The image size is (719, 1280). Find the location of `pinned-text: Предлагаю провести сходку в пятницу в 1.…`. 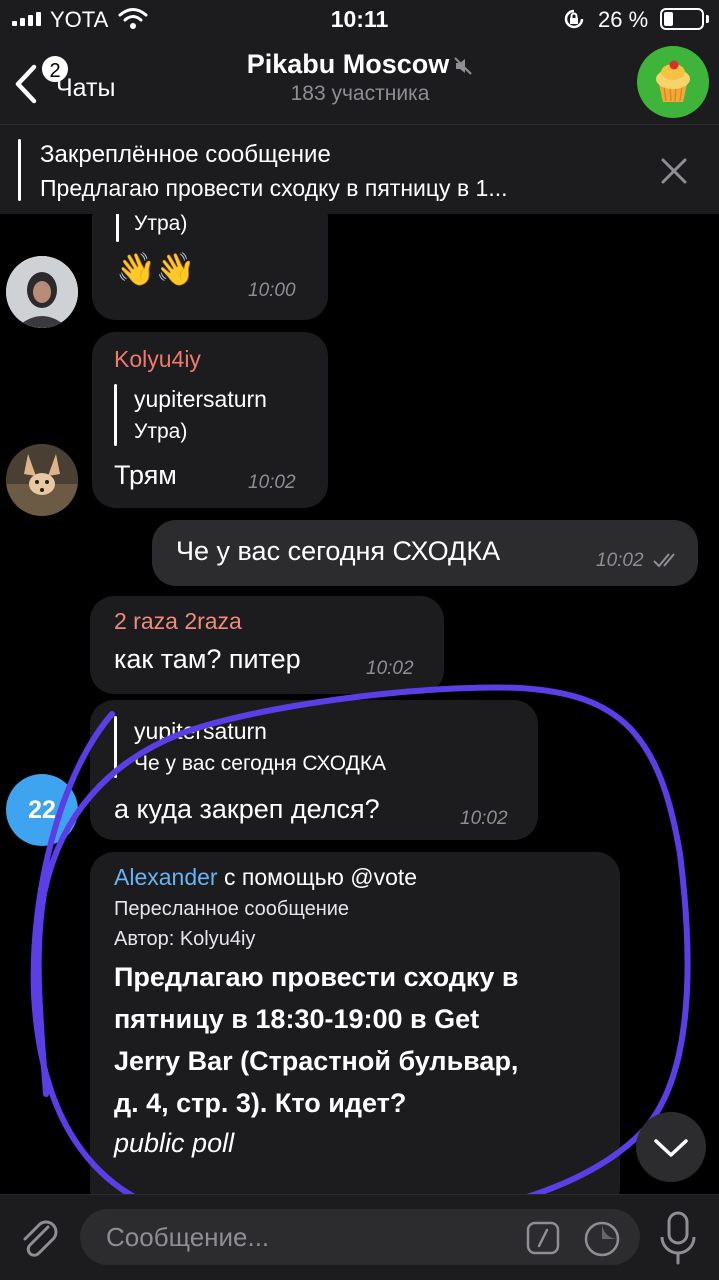

pinned-text: Предлагаю провести сходку в пятницу в 1.… is located at coordinates (274, 188).